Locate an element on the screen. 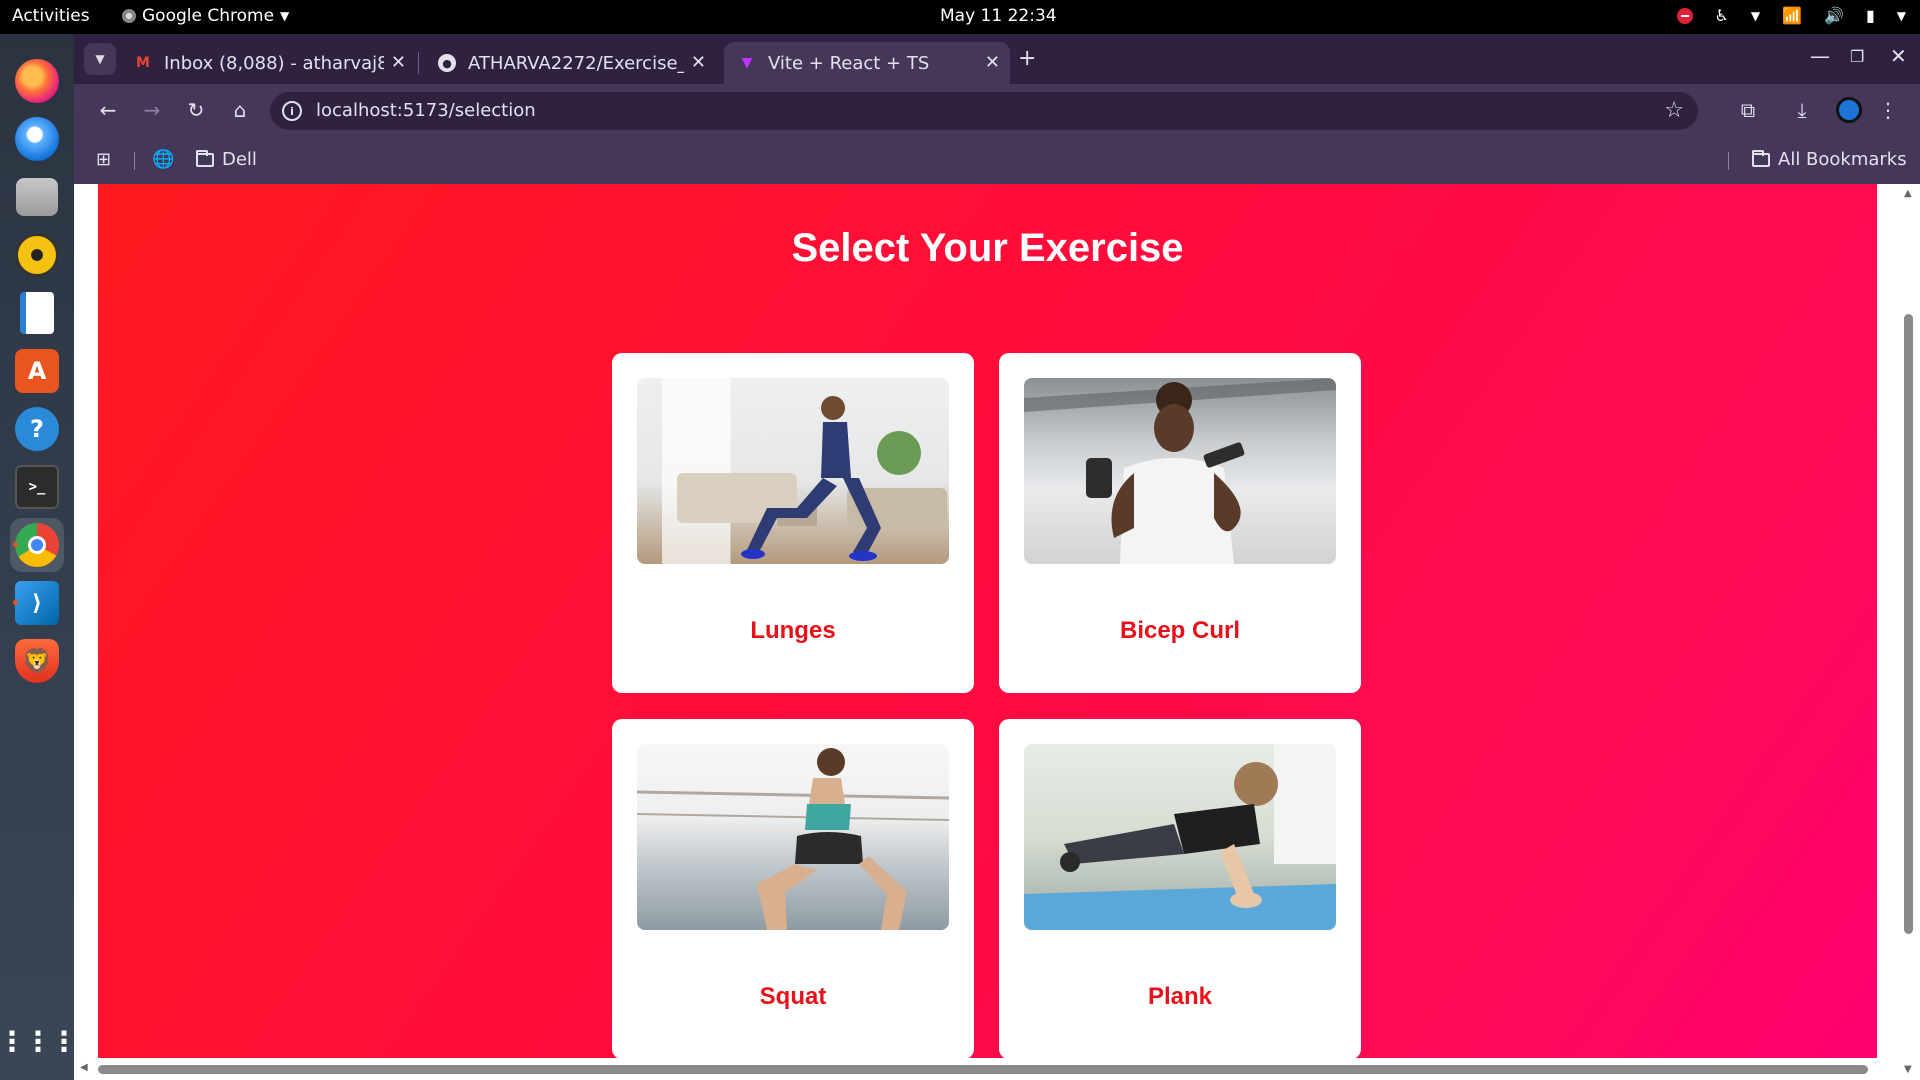 Image resolution: width=1920 pixels, height=1080 pixels. app-menu: Google Chrome ▼ is located at coordinates (205, 16).